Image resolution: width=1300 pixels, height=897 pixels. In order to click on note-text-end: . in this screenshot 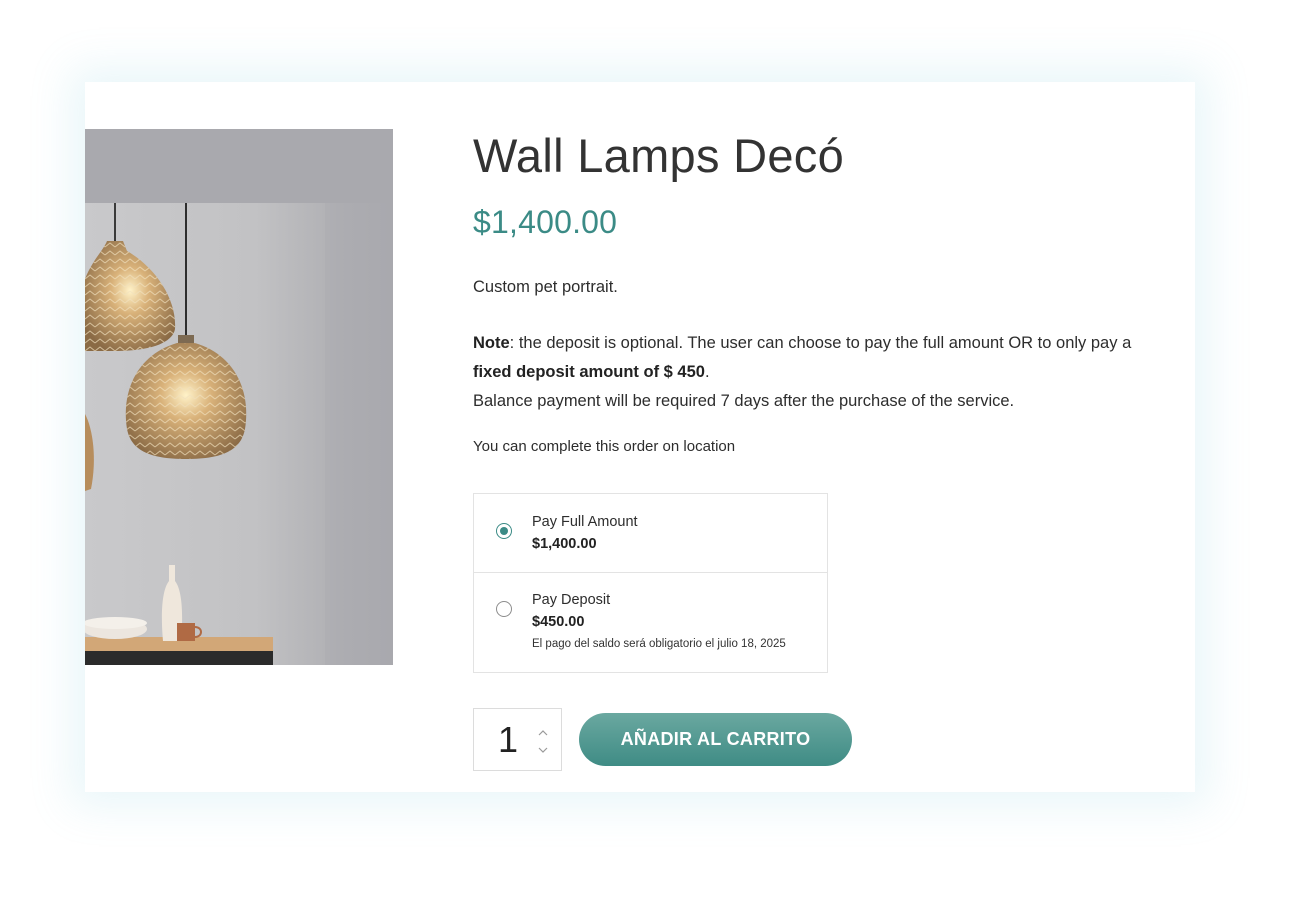, I will do `click(707, 372)`.